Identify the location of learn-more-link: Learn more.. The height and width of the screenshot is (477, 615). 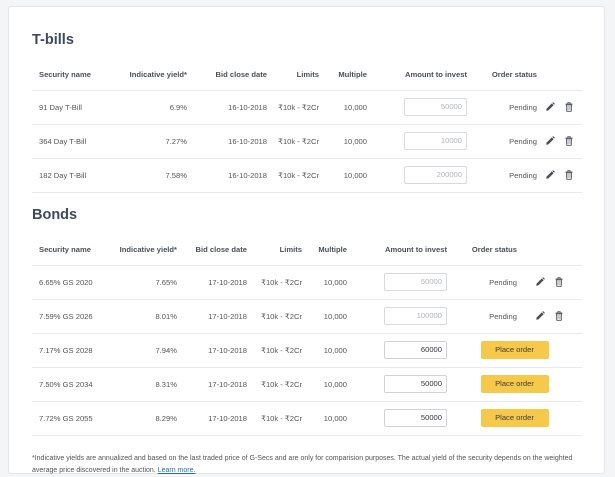
(177, 470).